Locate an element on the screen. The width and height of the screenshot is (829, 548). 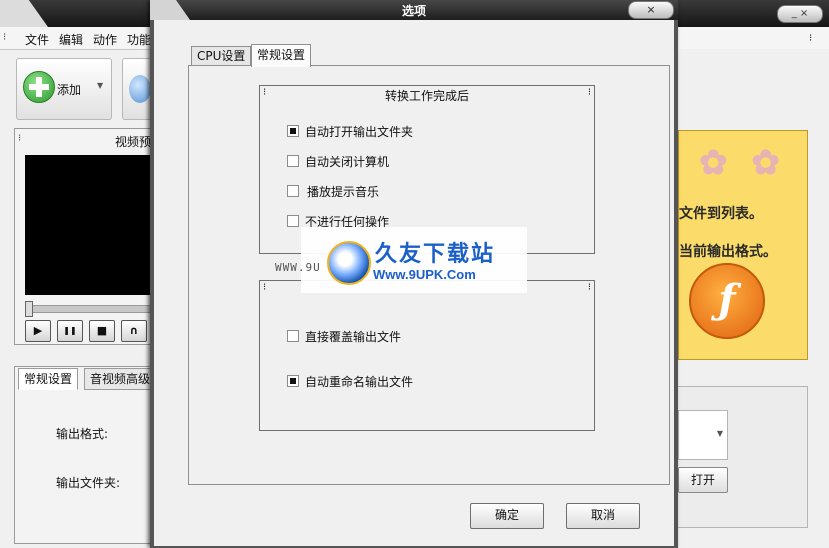
watermark-url: Www.9UPK.Com is located at coordinates (424, 274).